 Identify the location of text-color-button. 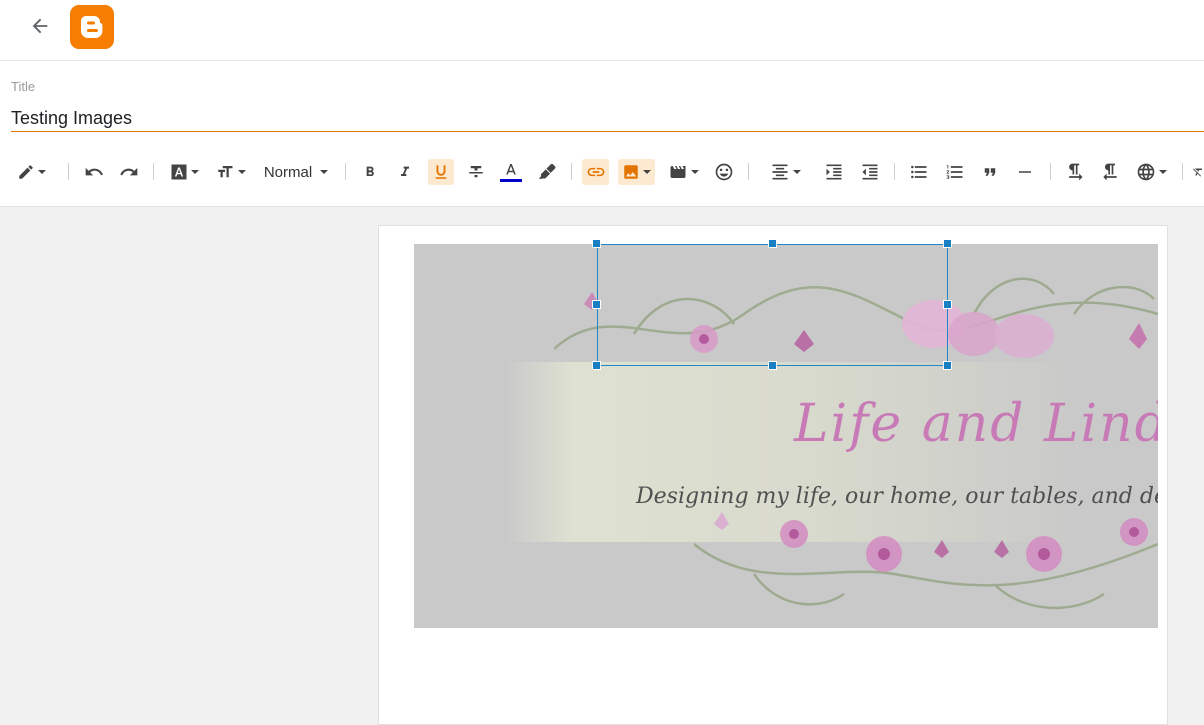
(511, 172).